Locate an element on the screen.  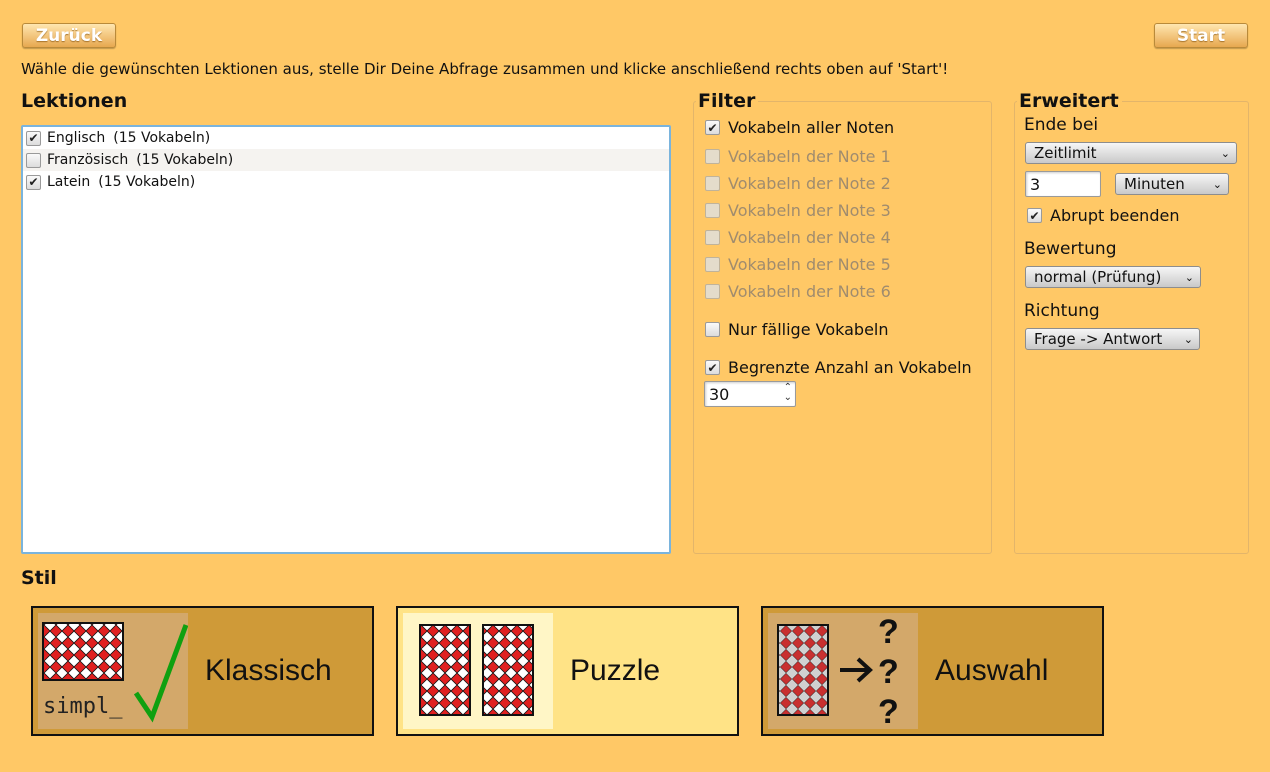
grade-6-checkbox: ✔ is located at coordinates (712, 291).